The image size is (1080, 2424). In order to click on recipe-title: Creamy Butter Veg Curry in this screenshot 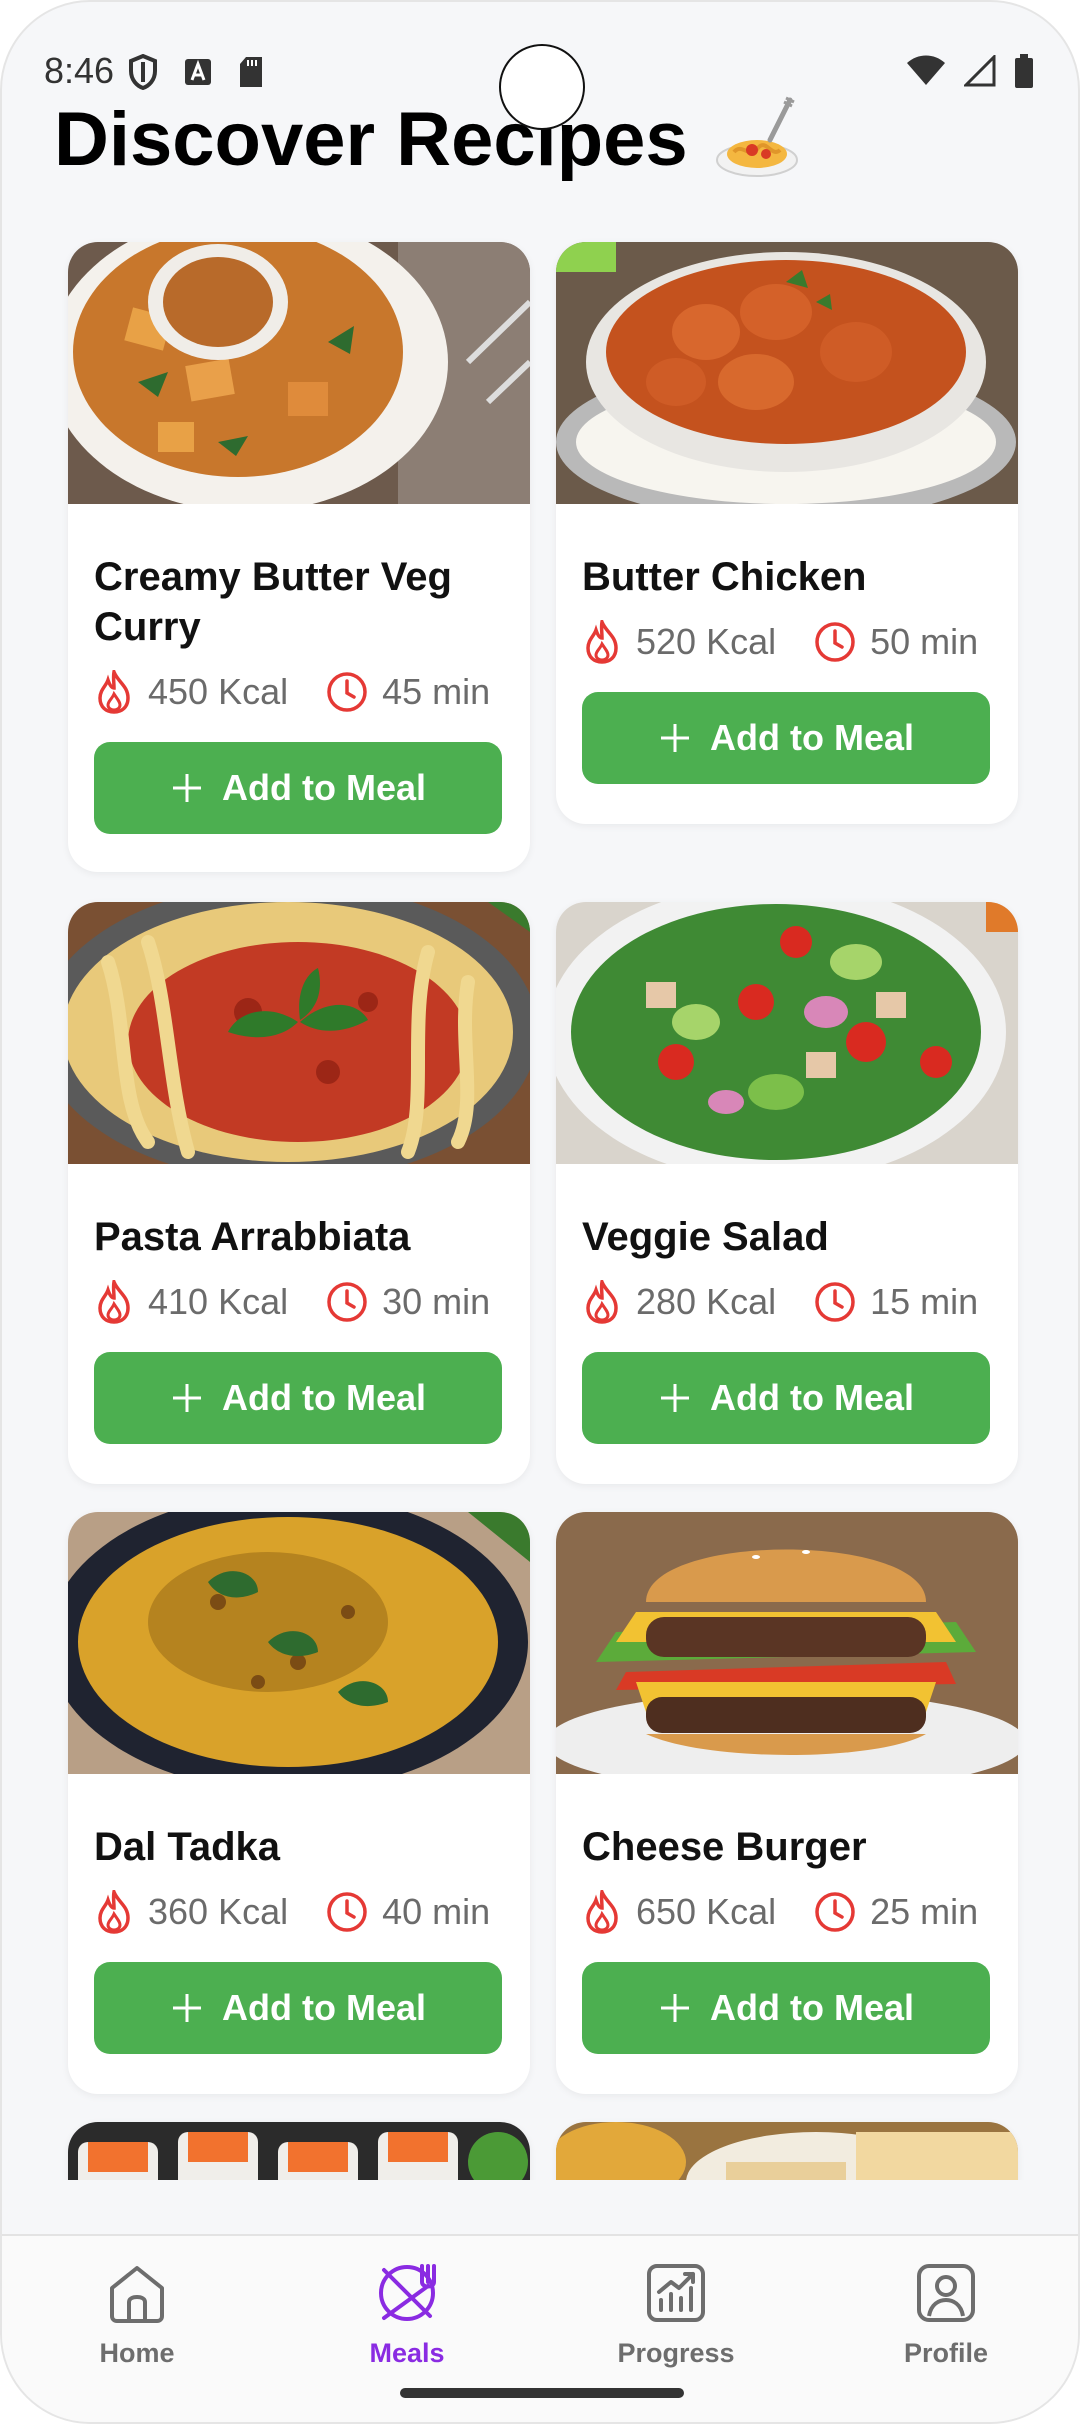, I will do `click(273, 602)`.